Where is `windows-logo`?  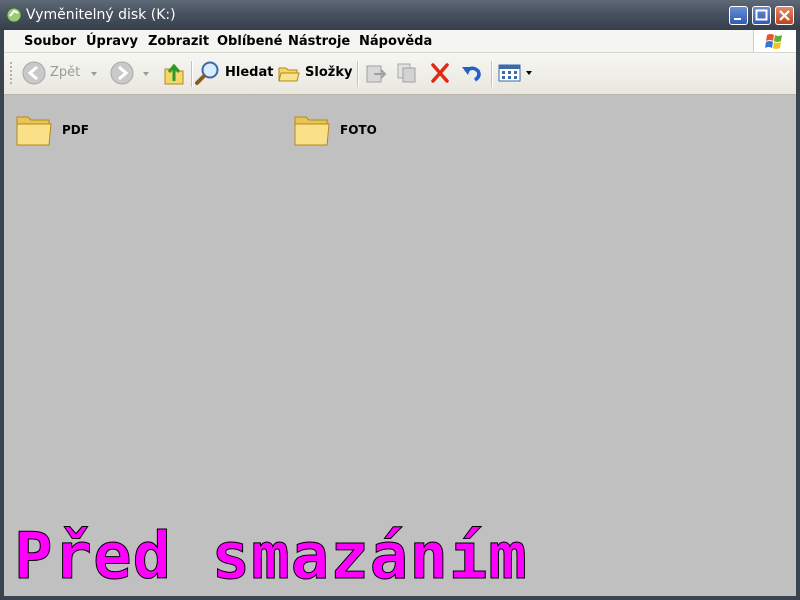 windows-logo is located at coordinates (774, 41).